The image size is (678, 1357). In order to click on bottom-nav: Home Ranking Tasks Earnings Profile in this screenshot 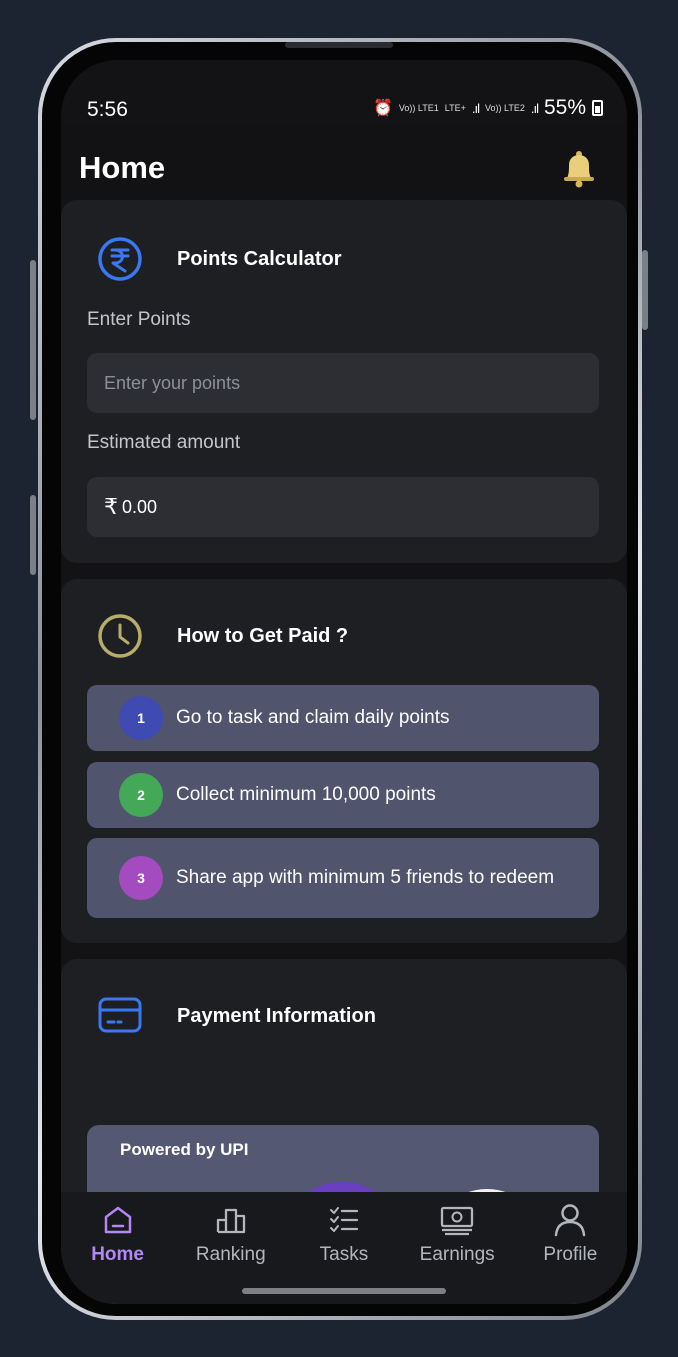, I will do `click(344, 1237)`.